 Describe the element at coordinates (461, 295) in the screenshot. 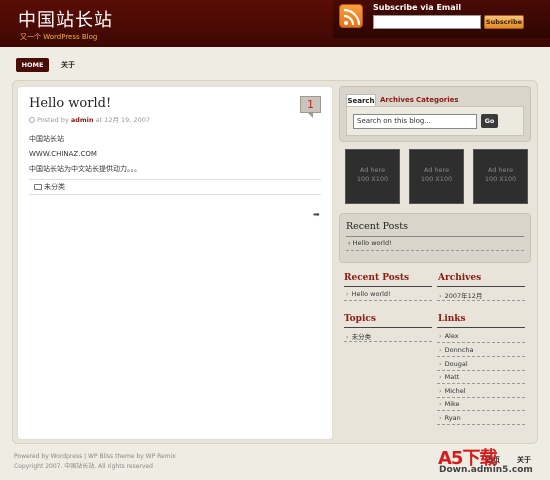

I see `archive-item: 2007年12月` at that location.